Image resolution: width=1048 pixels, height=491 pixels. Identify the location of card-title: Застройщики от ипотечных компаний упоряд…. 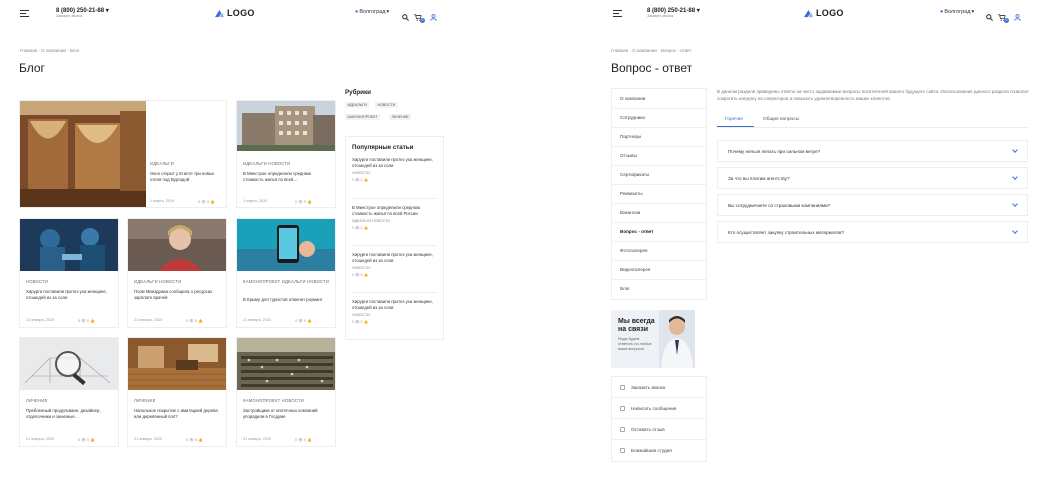
(286, 414).